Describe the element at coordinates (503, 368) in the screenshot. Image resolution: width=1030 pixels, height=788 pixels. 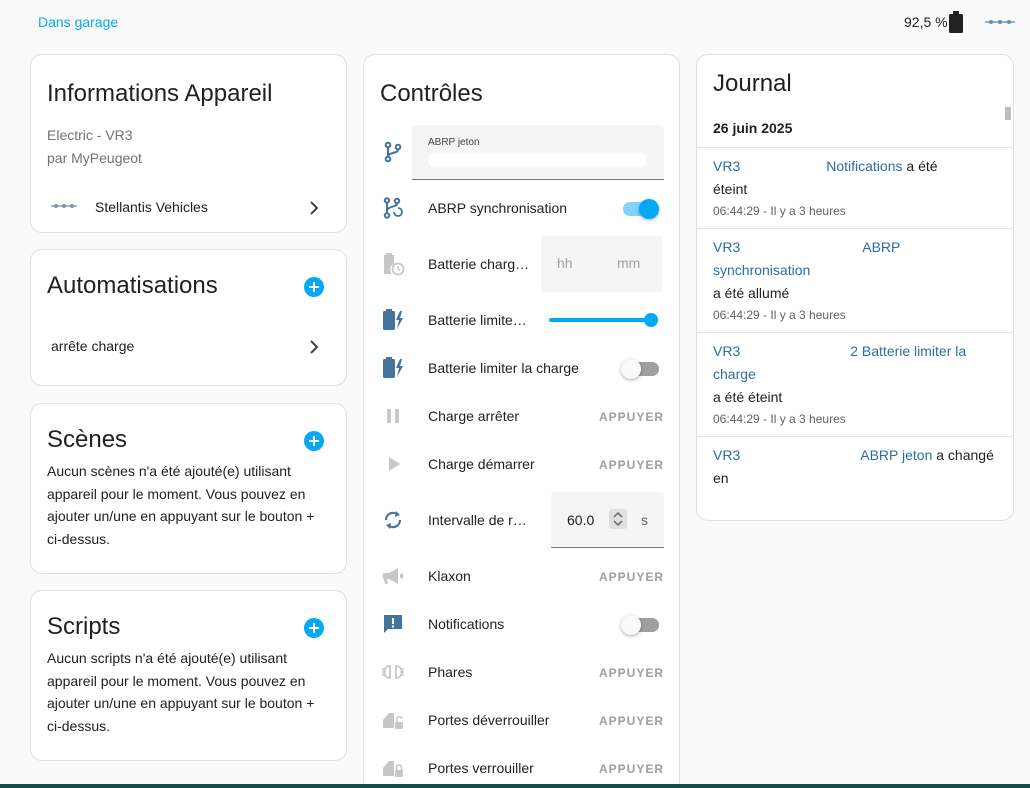
I see `battery-limit-charge-label: Batterie limiter la charge` at that location.